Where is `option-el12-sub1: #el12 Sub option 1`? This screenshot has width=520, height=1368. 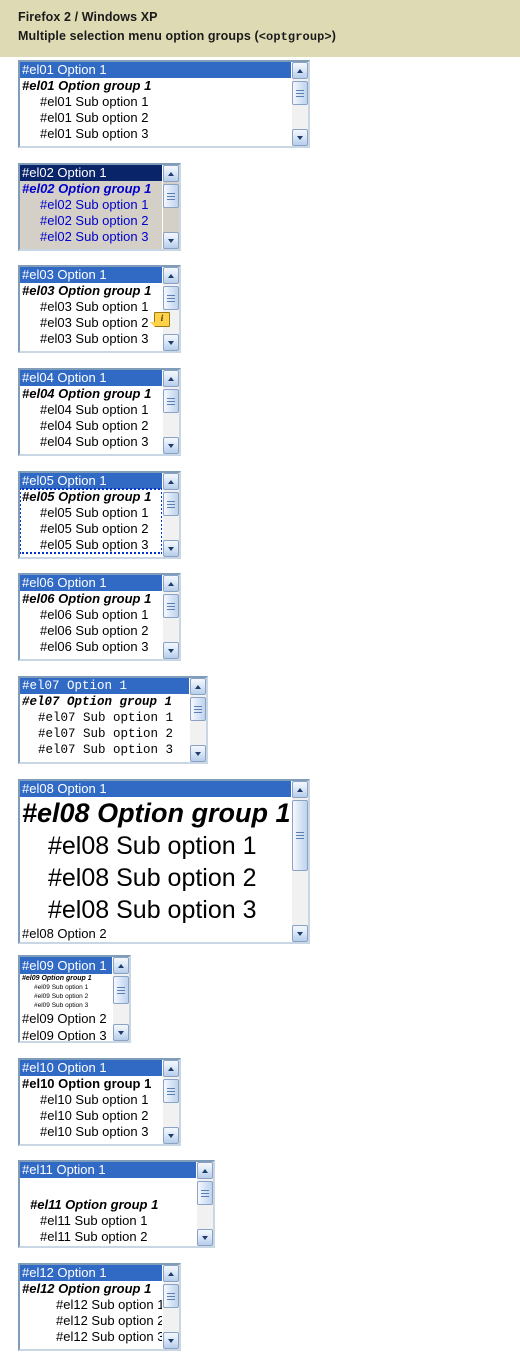 option-el12-sub1: #el12 Sub option 1 is located at coordinates (91, 1305).